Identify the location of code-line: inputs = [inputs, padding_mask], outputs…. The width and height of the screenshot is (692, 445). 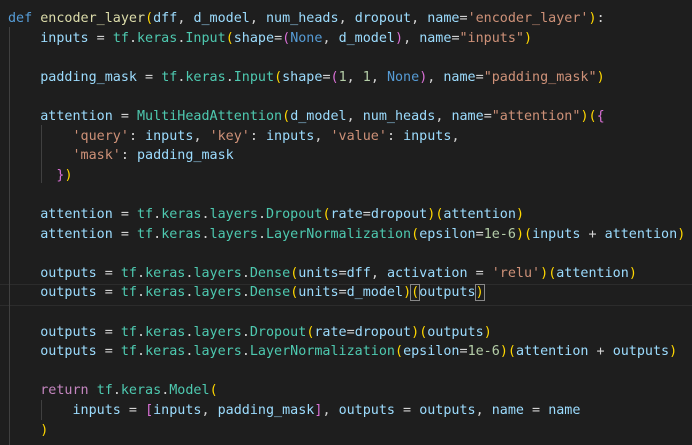
(294, 411).